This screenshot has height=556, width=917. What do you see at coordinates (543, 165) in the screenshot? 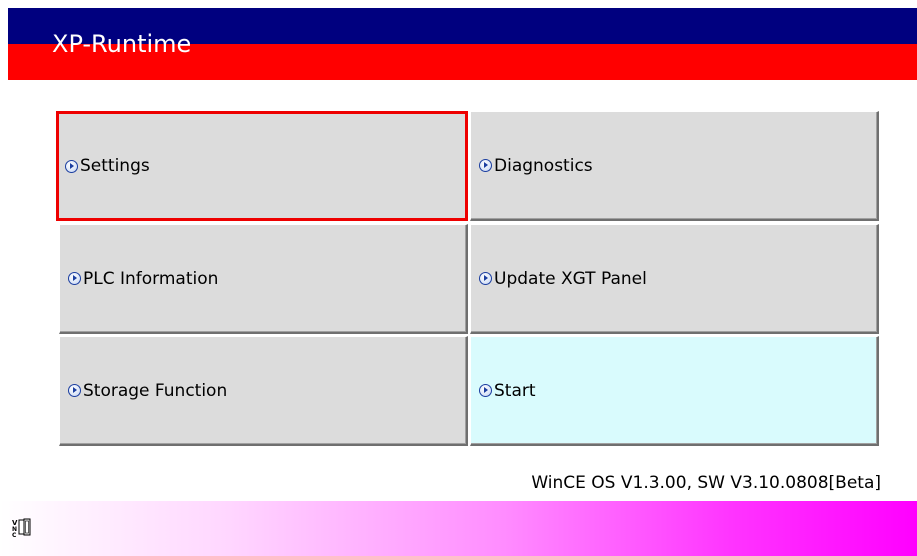
I see `diagnostics-button-label: Diagnostics` at bounding box center [543, 165].